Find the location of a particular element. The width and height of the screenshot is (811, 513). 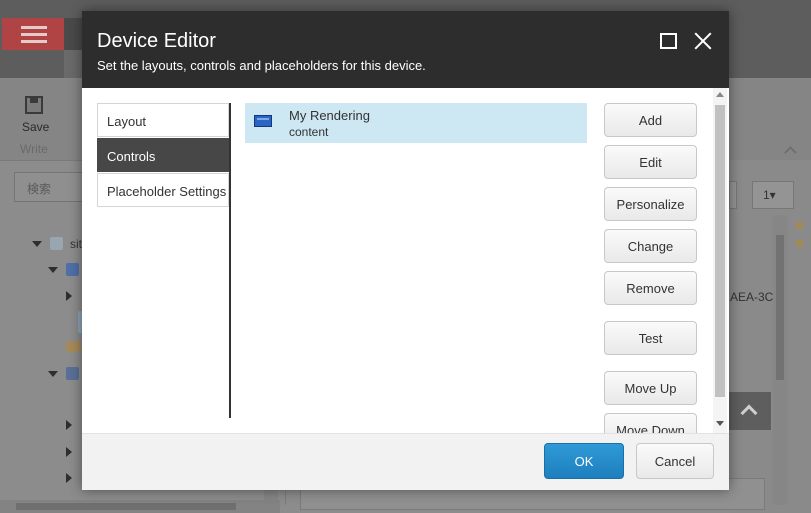

ribbon-write-label: Write is located at coordinates (34, 149).